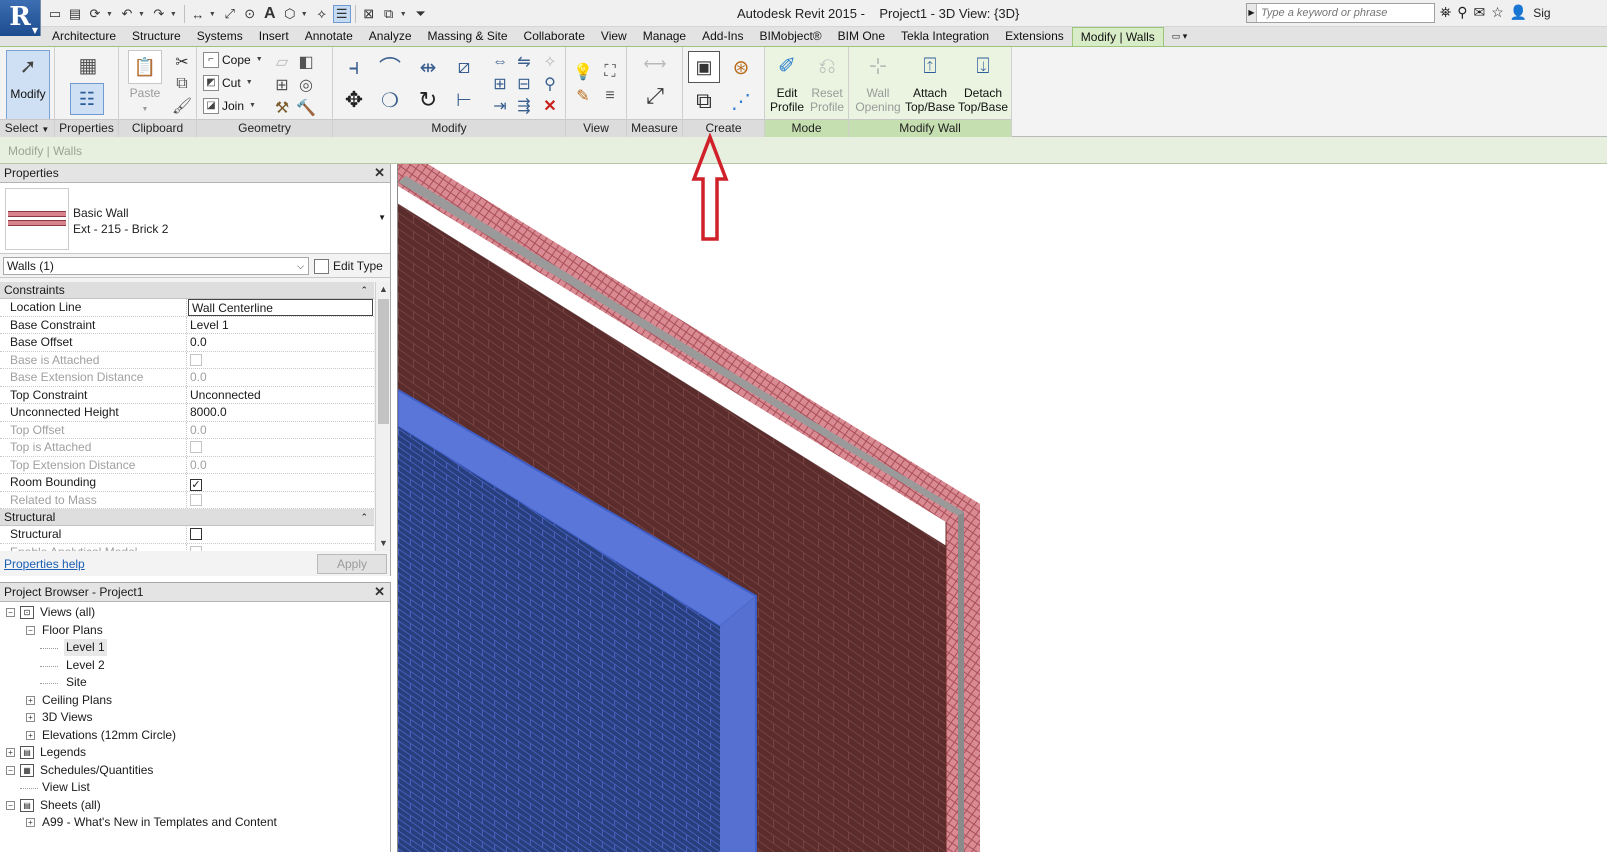 This screenshot has height=852, width=1607. What do you see at coordinates (195, 613) in the screenshot?
I see `tree-node: − ⊡ Views (all)` at bounding box center [195, 613].